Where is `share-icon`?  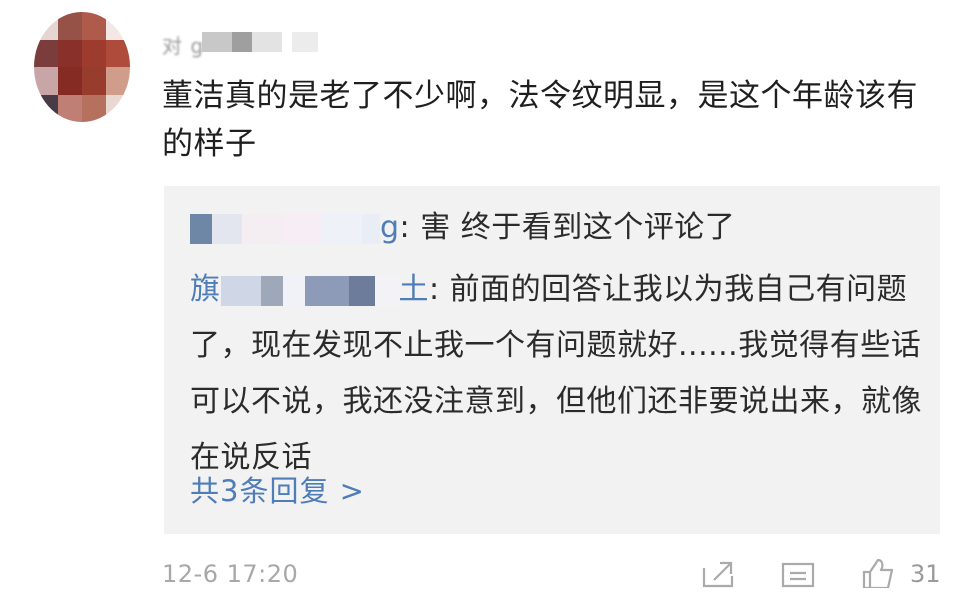 share-icon is located at coordinates (718, 575).